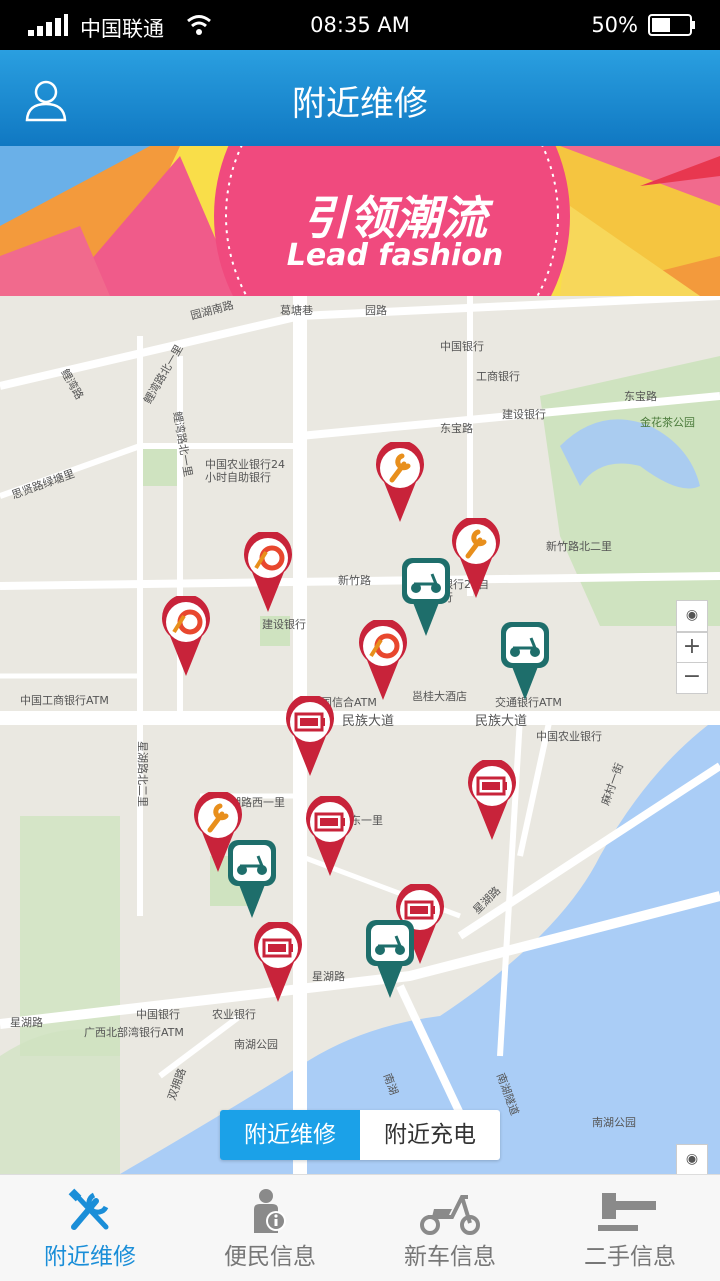  Describe the element at coordinates (360, 25) in the screenshot. I see `status-bar: 中国联通 08:35 AM 50%` at that location.